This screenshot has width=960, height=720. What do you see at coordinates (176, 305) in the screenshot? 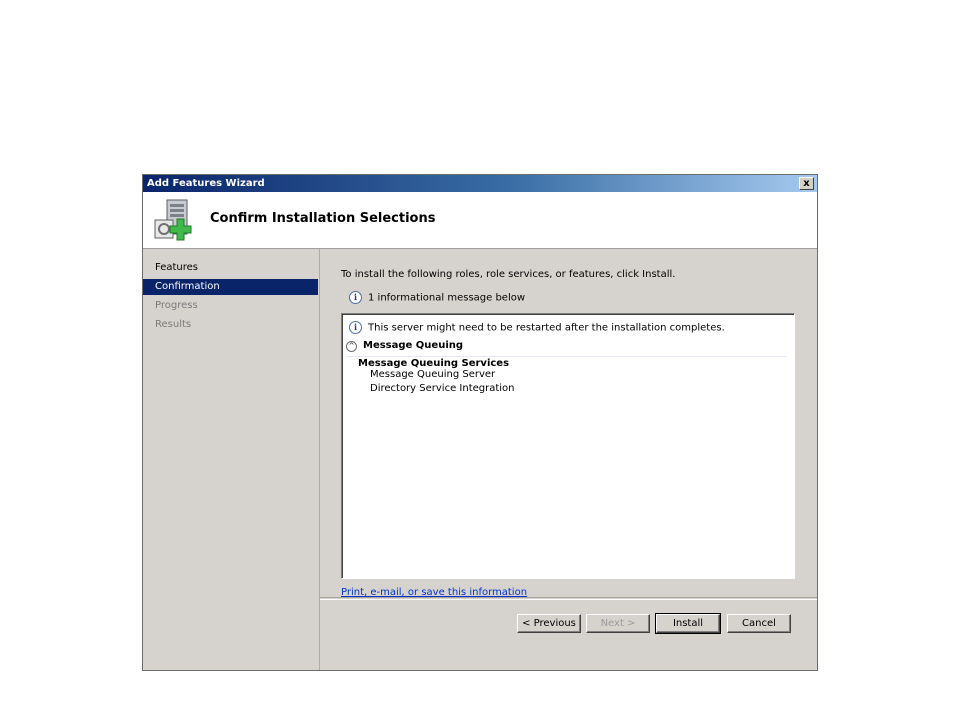
I see `nav-item-progress: Progress` at bounding box center [176, 305].